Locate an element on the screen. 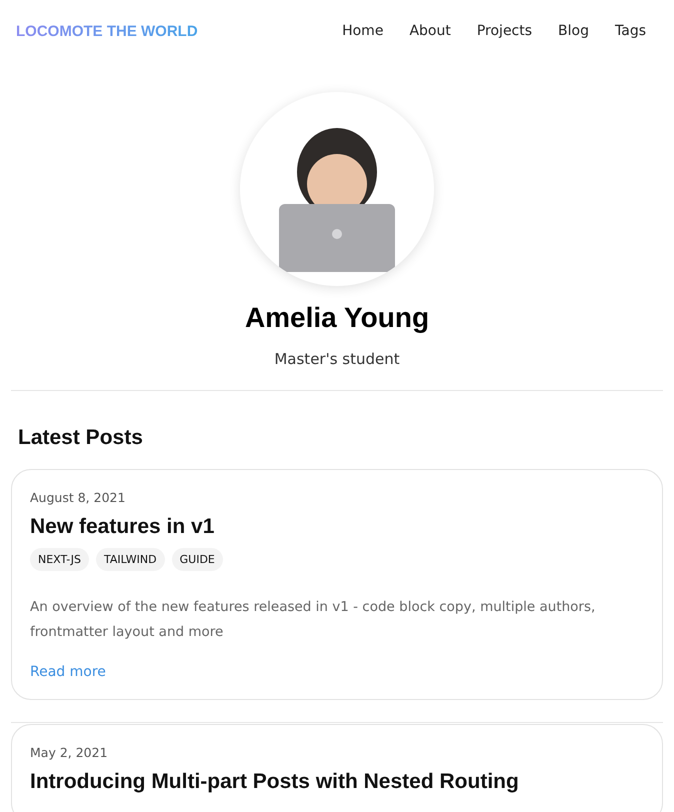  post-date: August 8, 2021 is located at coordinates (78, 497).